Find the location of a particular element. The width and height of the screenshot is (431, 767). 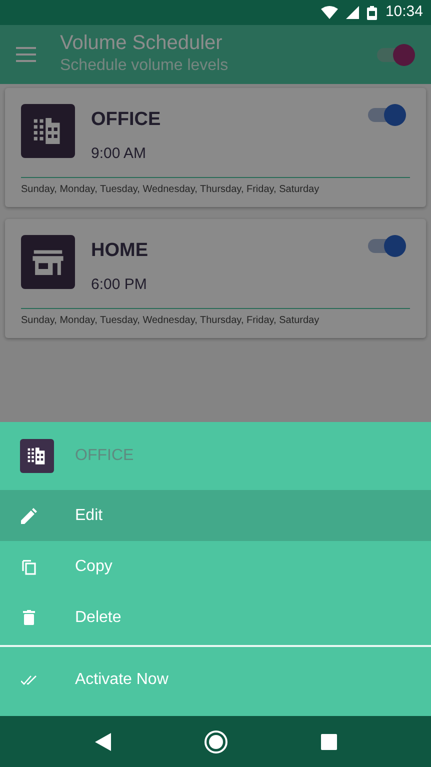

menu-item: Activate Now is located at coordinates (215, 679).